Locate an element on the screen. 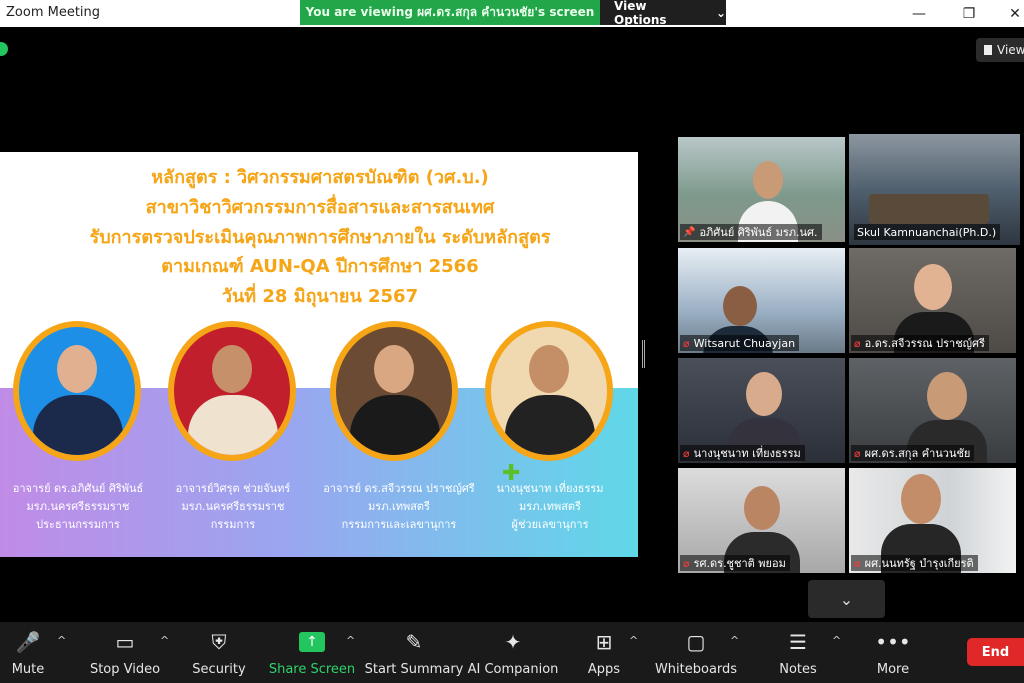 Image resolution: width=1024 pixels, height=683 pixels. mute-button: 🎤 Mute is located at coordinates (28, 652).